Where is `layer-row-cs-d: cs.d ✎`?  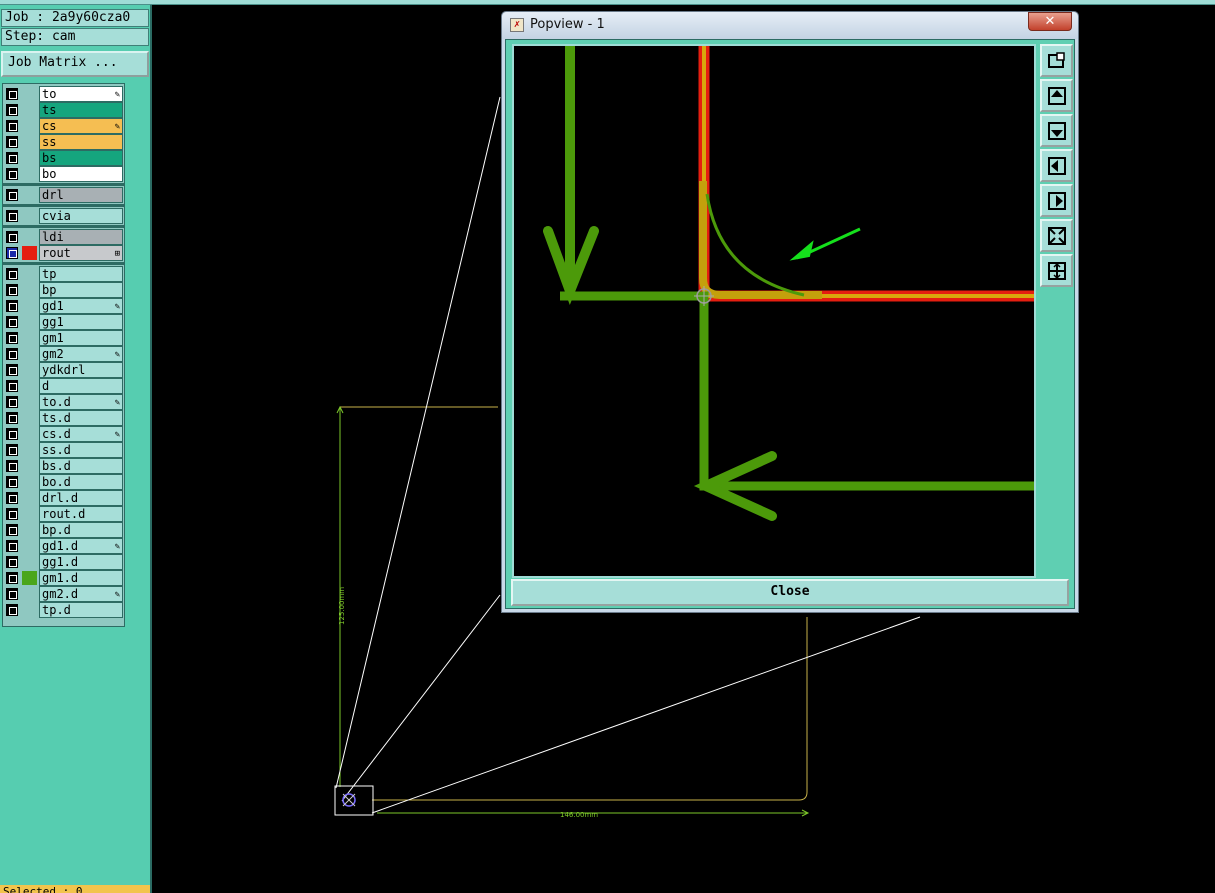
layer-row-cs-d: cs.d ✎ is located at coordinates (63, 434).